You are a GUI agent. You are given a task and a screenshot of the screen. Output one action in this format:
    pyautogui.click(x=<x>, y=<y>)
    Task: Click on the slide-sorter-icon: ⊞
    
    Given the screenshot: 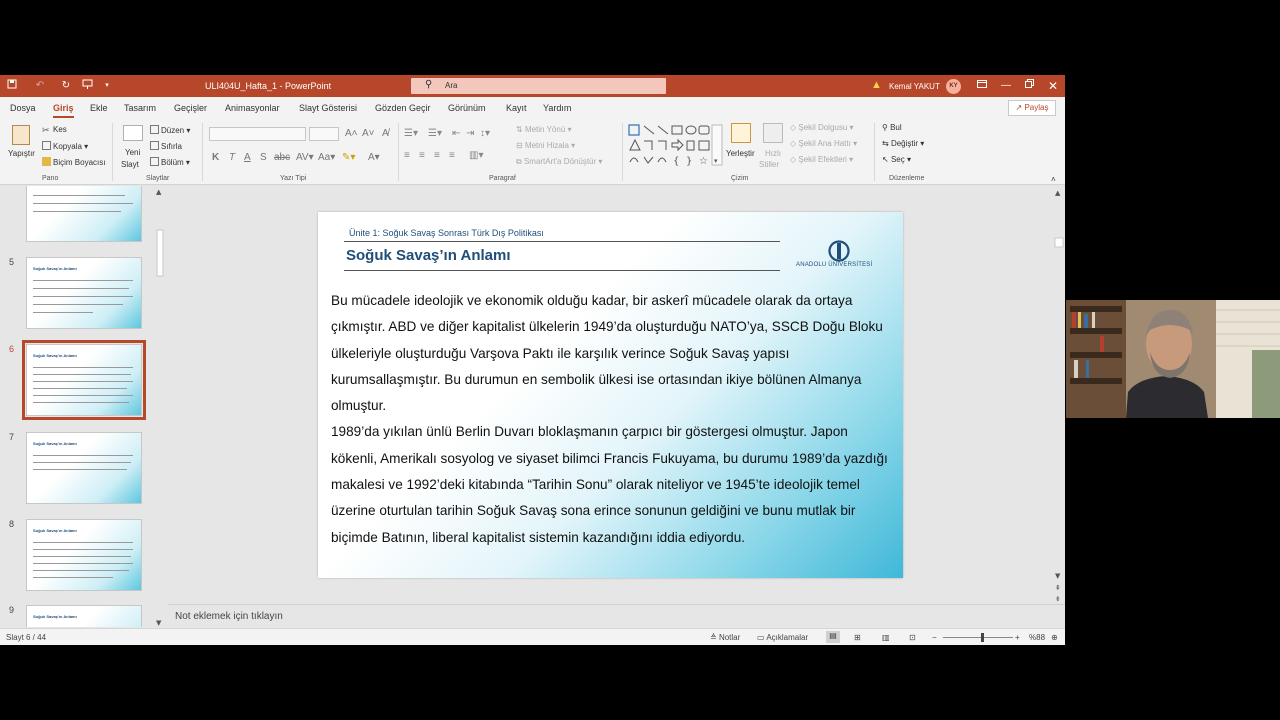 What is the action you would take?
    pyautogui.click(x=857, y=637)
    